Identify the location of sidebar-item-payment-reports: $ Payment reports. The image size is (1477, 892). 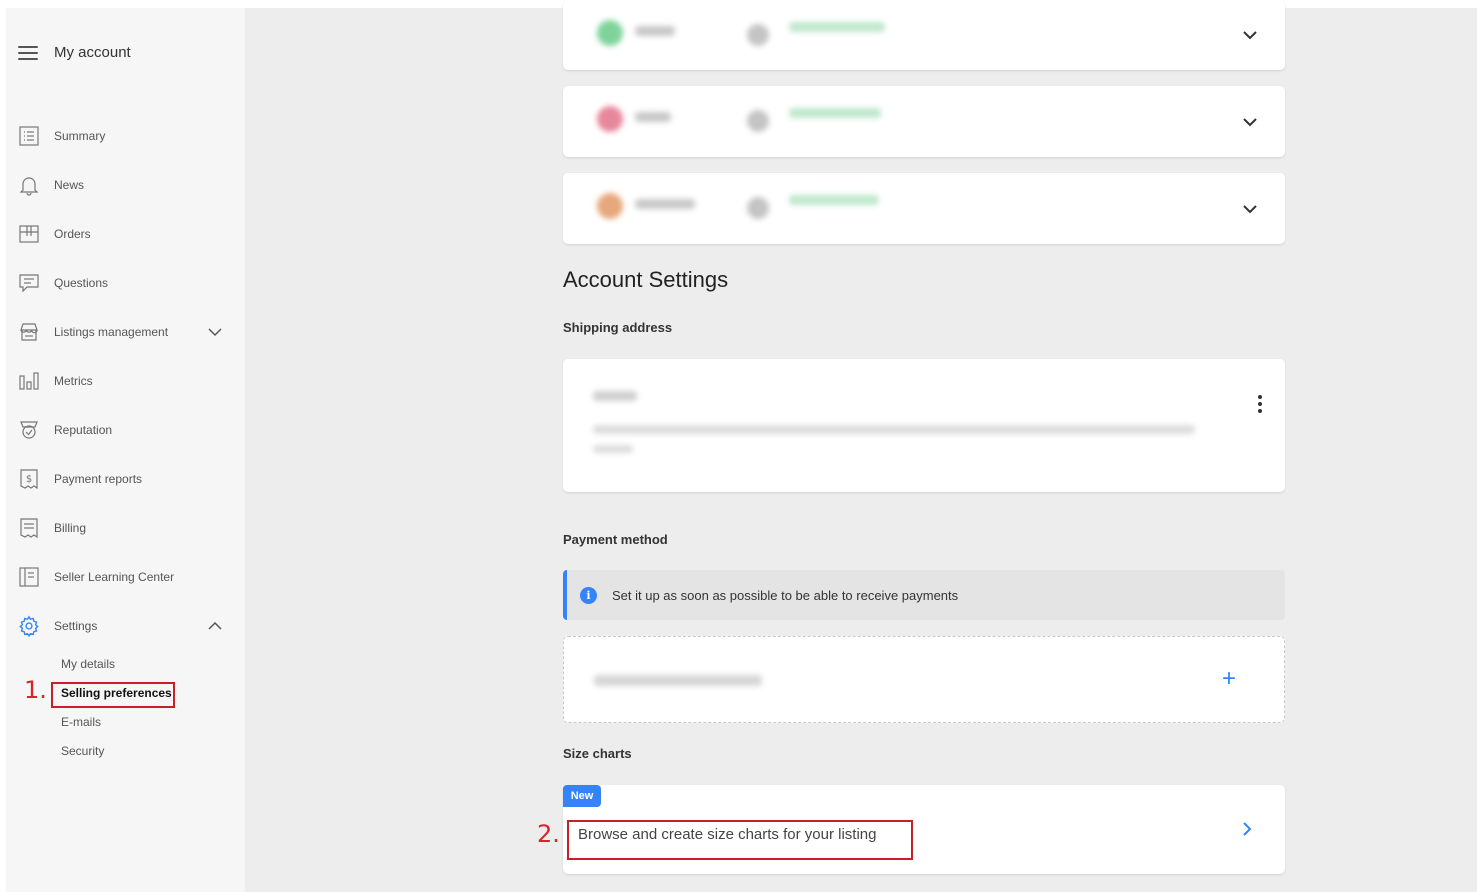
(120, 479).